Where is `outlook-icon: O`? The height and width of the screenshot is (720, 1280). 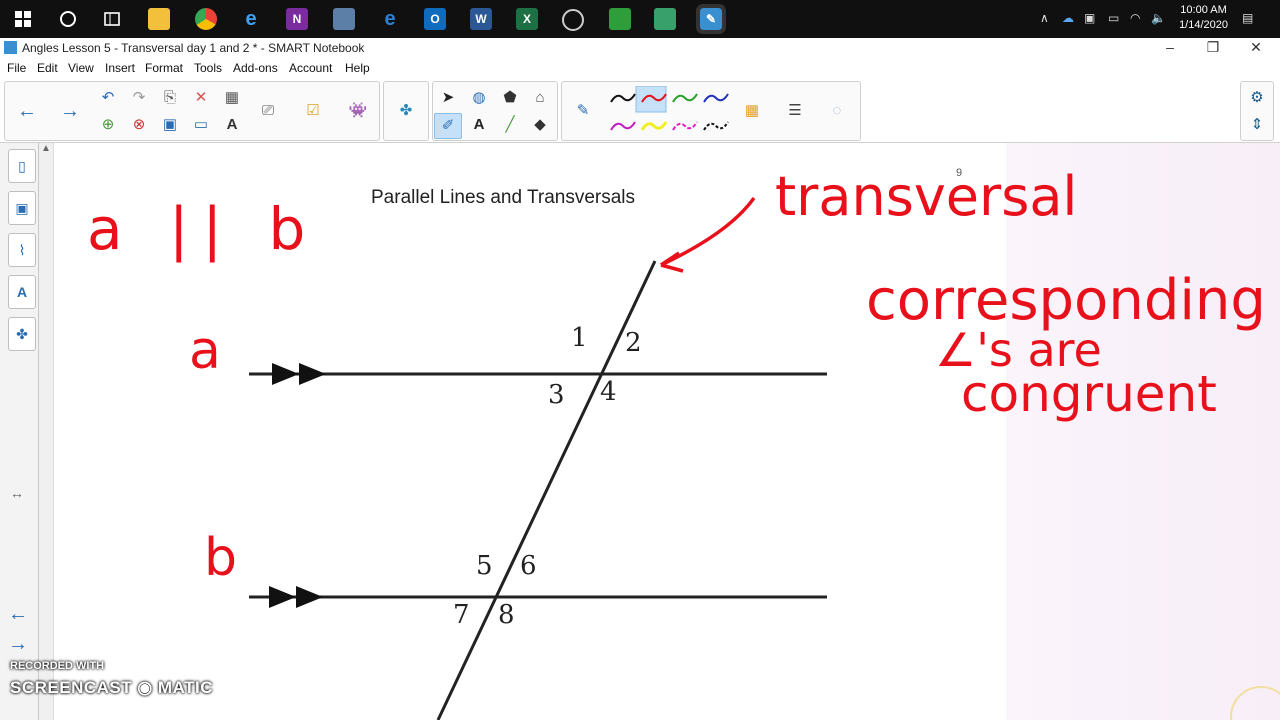
outlook-icon: O is located at coordinates (435, 19).